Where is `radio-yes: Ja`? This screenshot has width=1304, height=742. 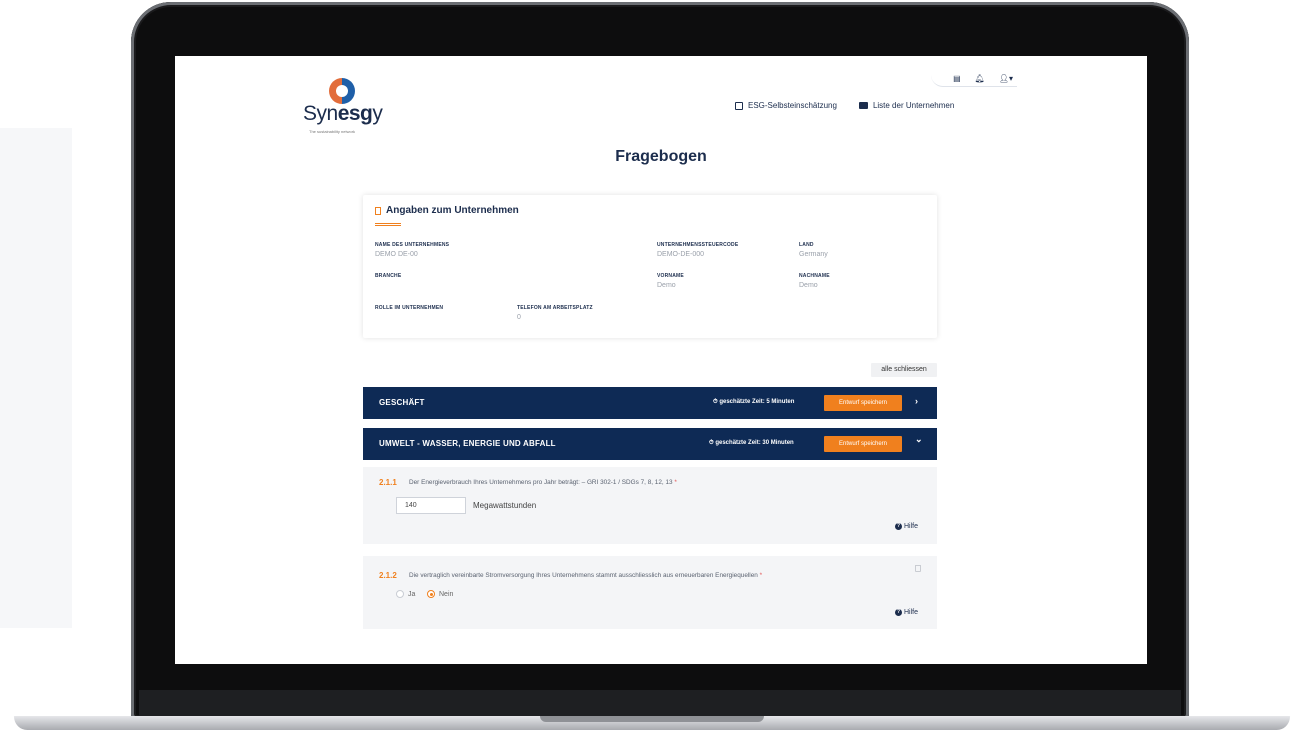 radio-yes: Ja is located at coordinates (405, 594).